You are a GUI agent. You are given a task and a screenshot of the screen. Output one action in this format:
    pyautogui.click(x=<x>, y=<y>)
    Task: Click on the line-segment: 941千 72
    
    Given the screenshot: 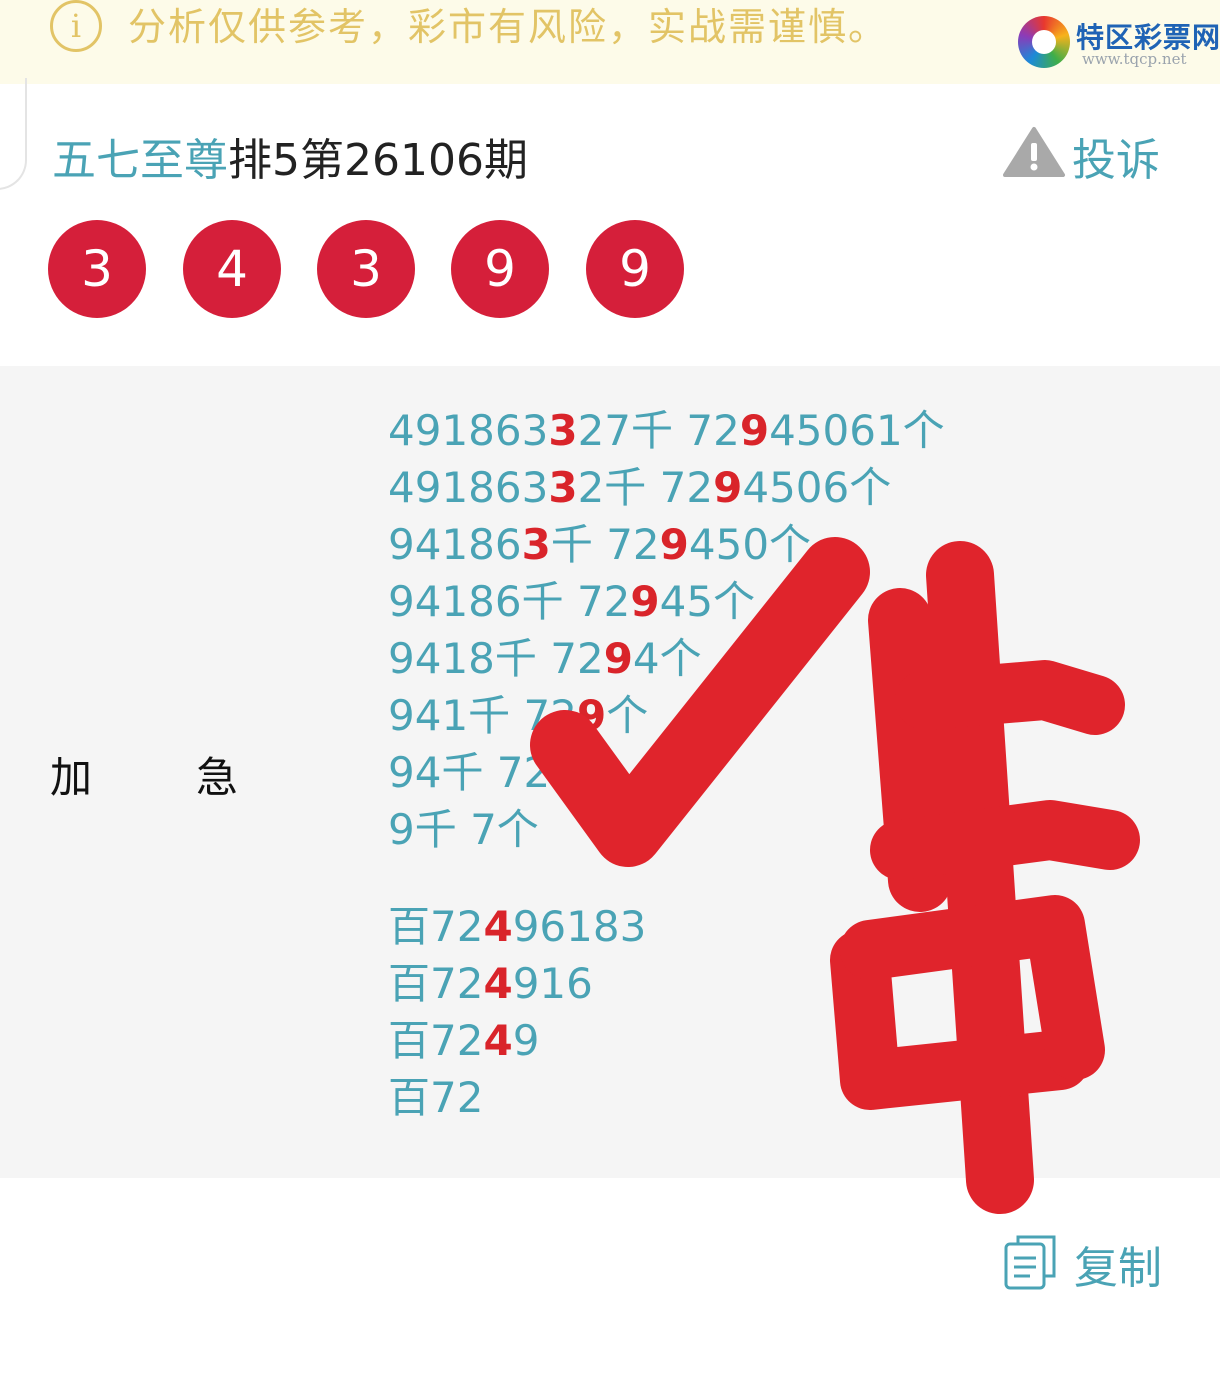 What is the action you would take?
    pyautogui.click(x=482, y=715)
    